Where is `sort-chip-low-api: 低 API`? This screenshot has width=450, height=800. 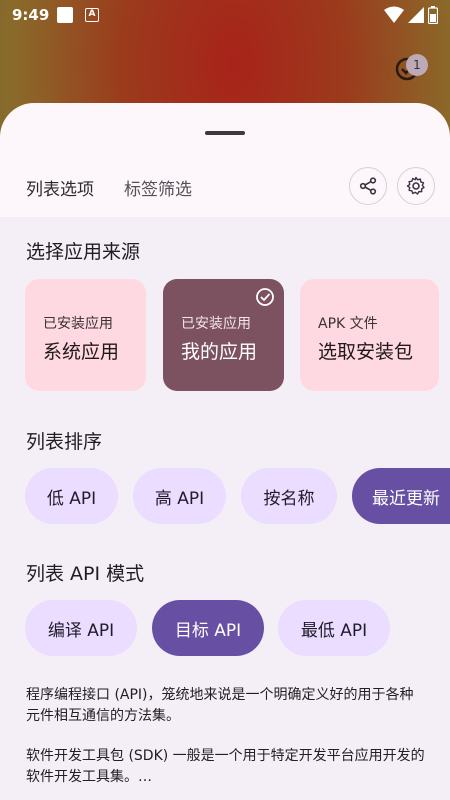
sort-chip-low-api: 低 API is located at coordinates (71, 496).